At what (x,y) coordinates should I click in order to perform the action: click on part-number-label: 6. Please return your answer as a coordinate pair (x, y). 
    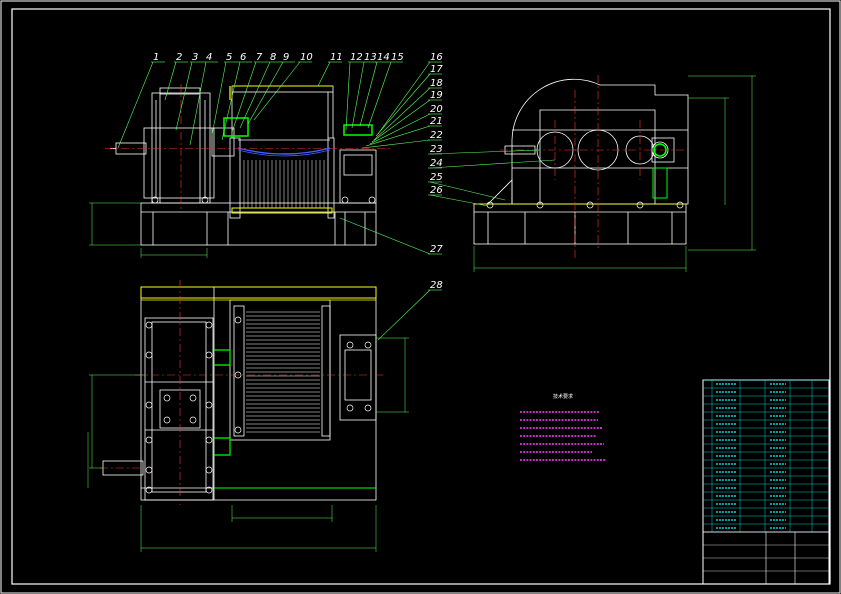
    Looking at the image, I should click on (243, 57).